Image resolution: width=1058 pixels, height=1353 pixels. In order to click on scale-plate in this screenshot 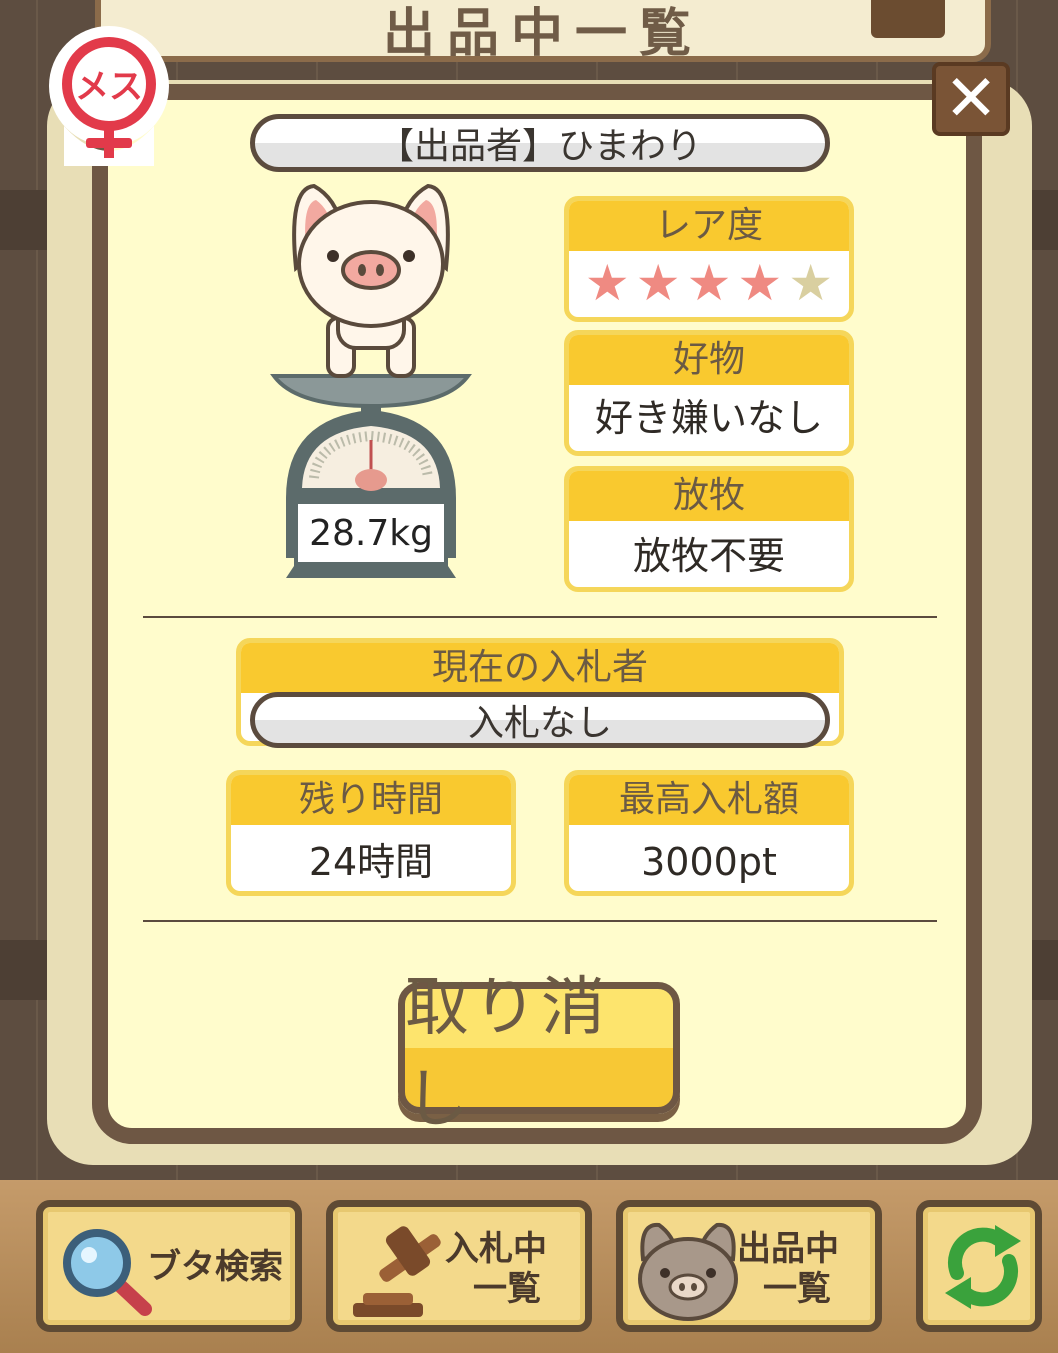, I will do `click(371, 391)`.